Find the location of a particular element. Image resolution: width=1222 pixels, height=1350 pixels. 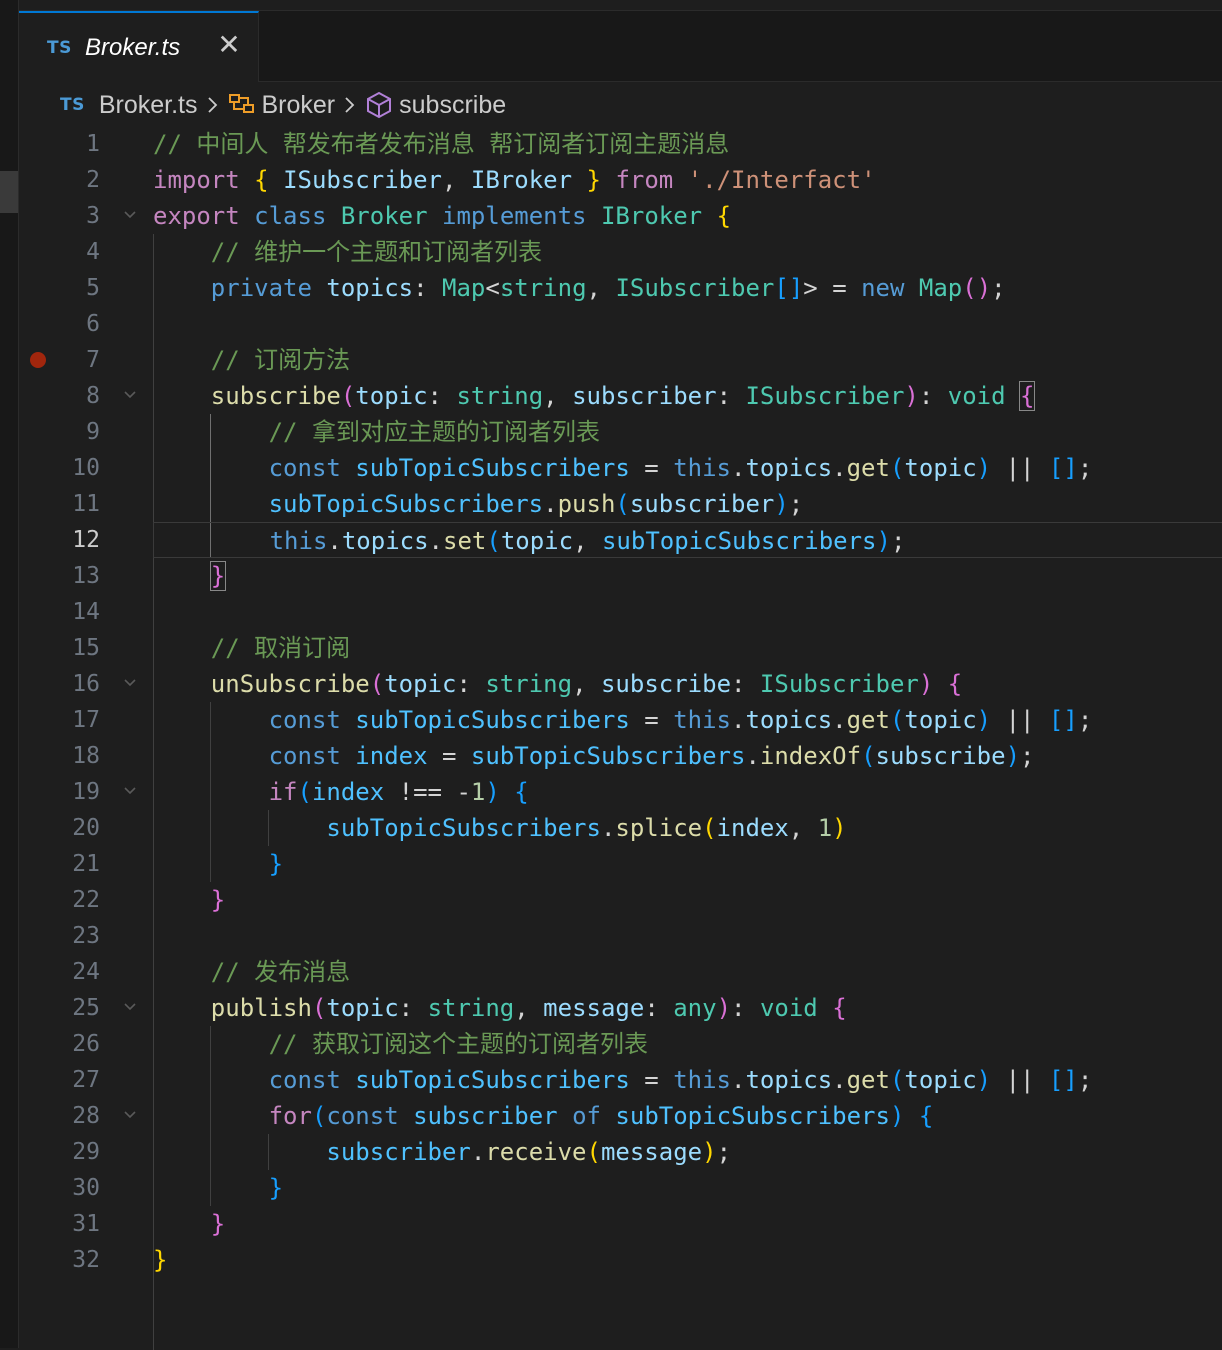

code-line: 21 } is located at coordinates (620, 864).